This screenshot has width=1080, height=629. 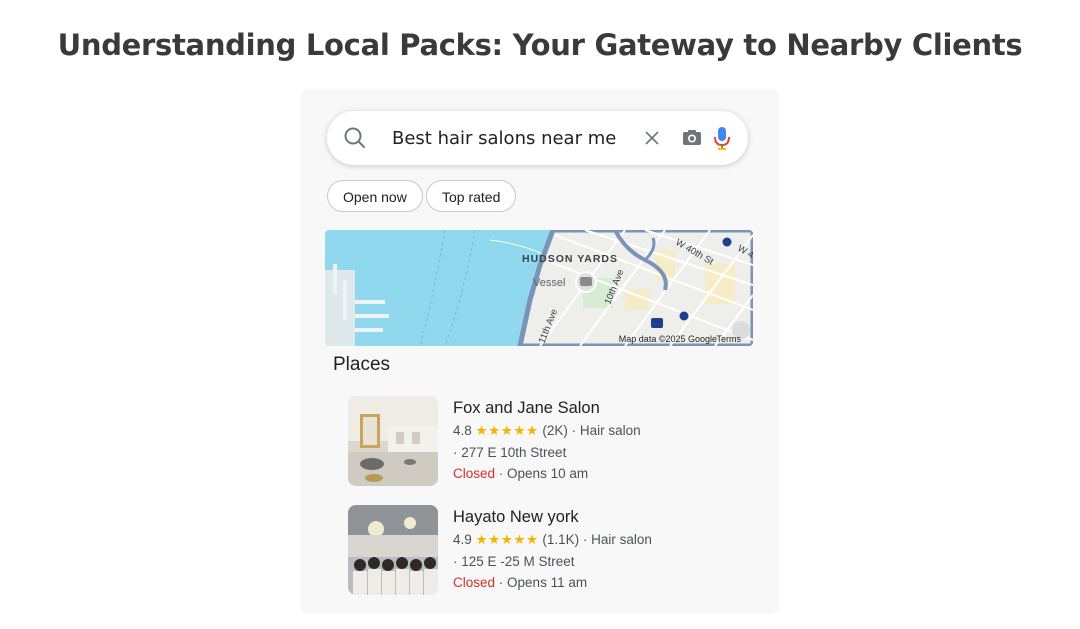 What do you see at coordinates (504, 138) in the screenshot?
I see `search-input: Best hair salons near me` at bounding box center [504, 138].